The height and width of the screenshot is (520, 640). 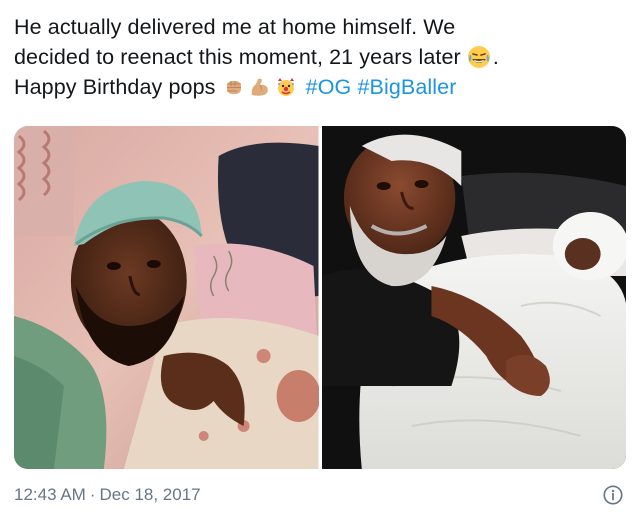 What do you see at coordinates (495, 57) in the screenshot?
I see `tweet-text-line-2-end: .` at bounding box center [495, 57].